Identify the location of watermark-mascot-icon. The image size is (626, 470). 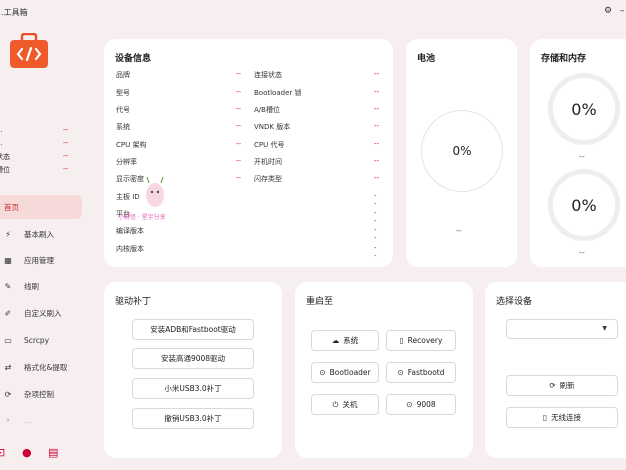
(155, 191).